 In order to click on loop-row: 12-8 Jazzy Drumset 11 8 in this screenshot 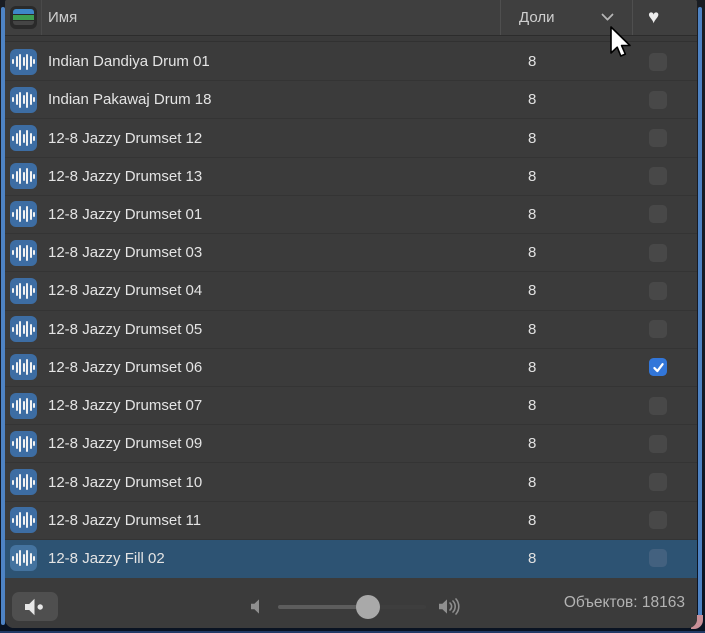, I will do `click(351, 520)`.